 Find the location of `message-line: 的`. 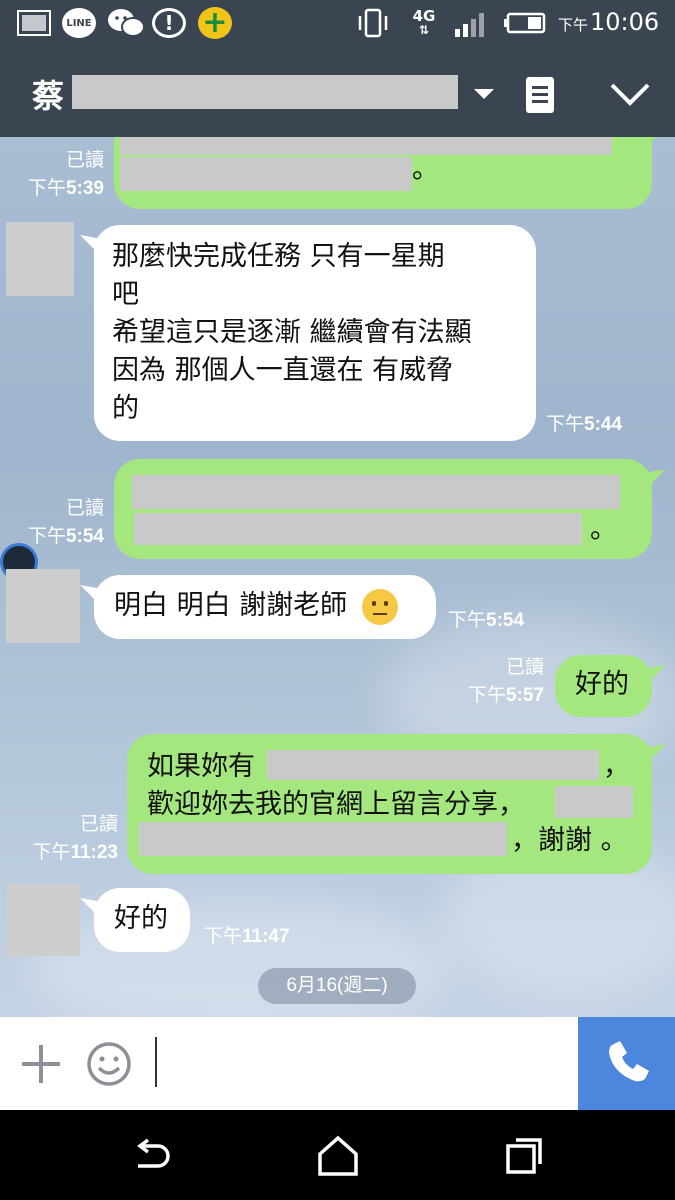

message-line: 的 is located at coordinates (125, 408).